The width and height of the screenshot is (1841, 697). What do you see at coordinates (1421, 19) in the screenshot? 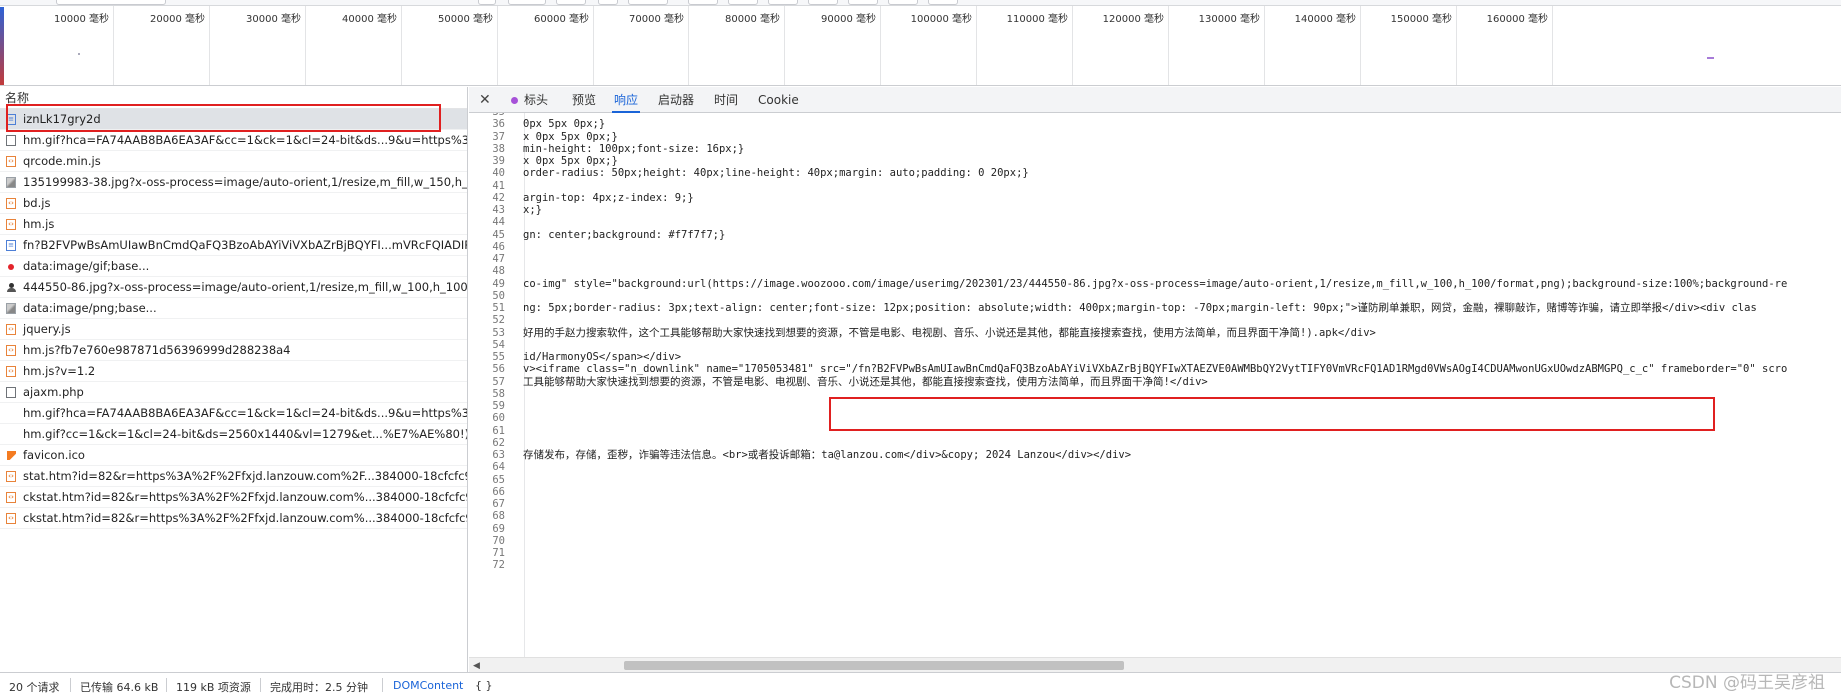
I see `timeline-tick-label: 150000 毫秒` at bounding box center [1421, 19].